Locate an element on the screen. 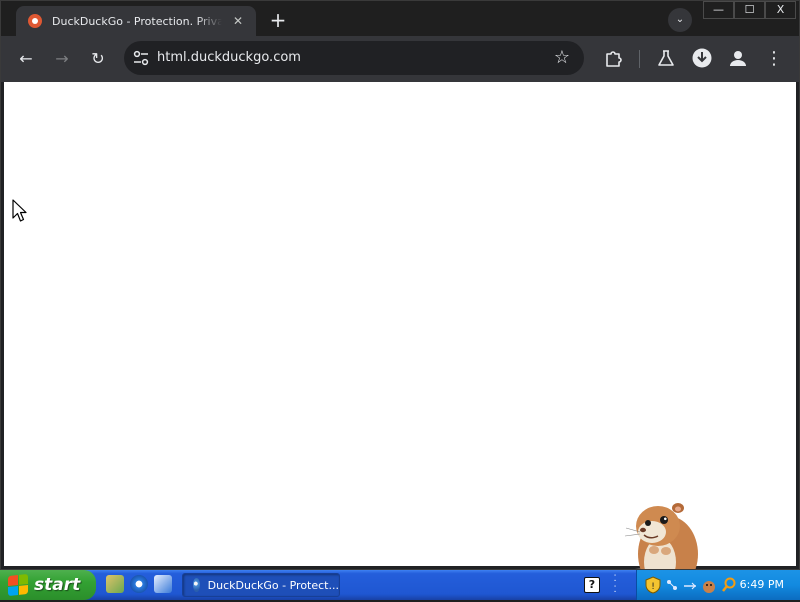 The width and height of the screenshot is (800, 602). quick-launch-bar is located at coordinates (139, 584).